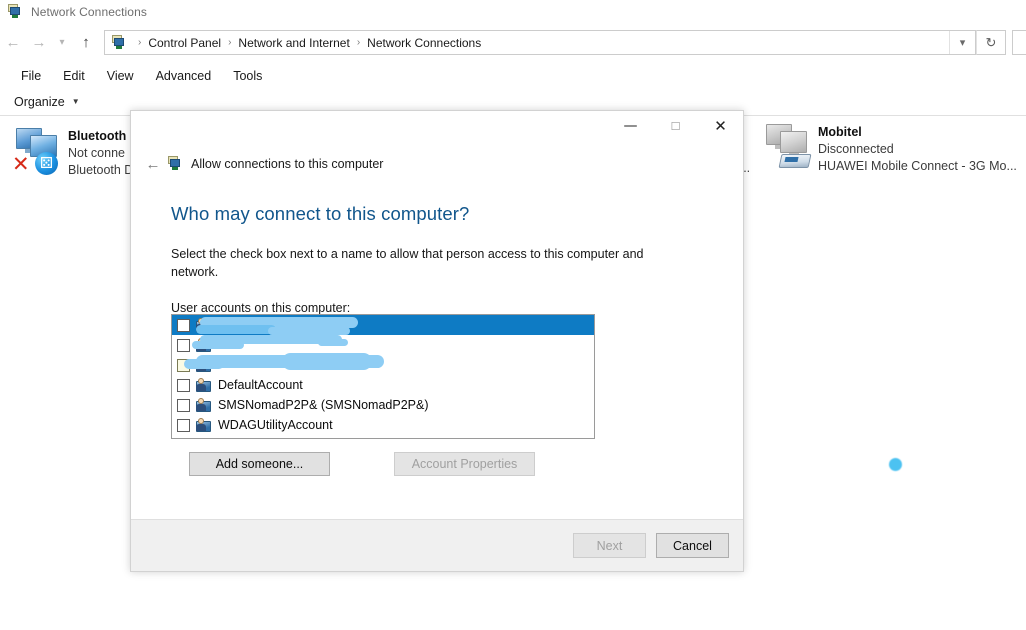  Describe the element at coordinates (13, 43) in the screenshot. I see `back-icon: ←` at that location.